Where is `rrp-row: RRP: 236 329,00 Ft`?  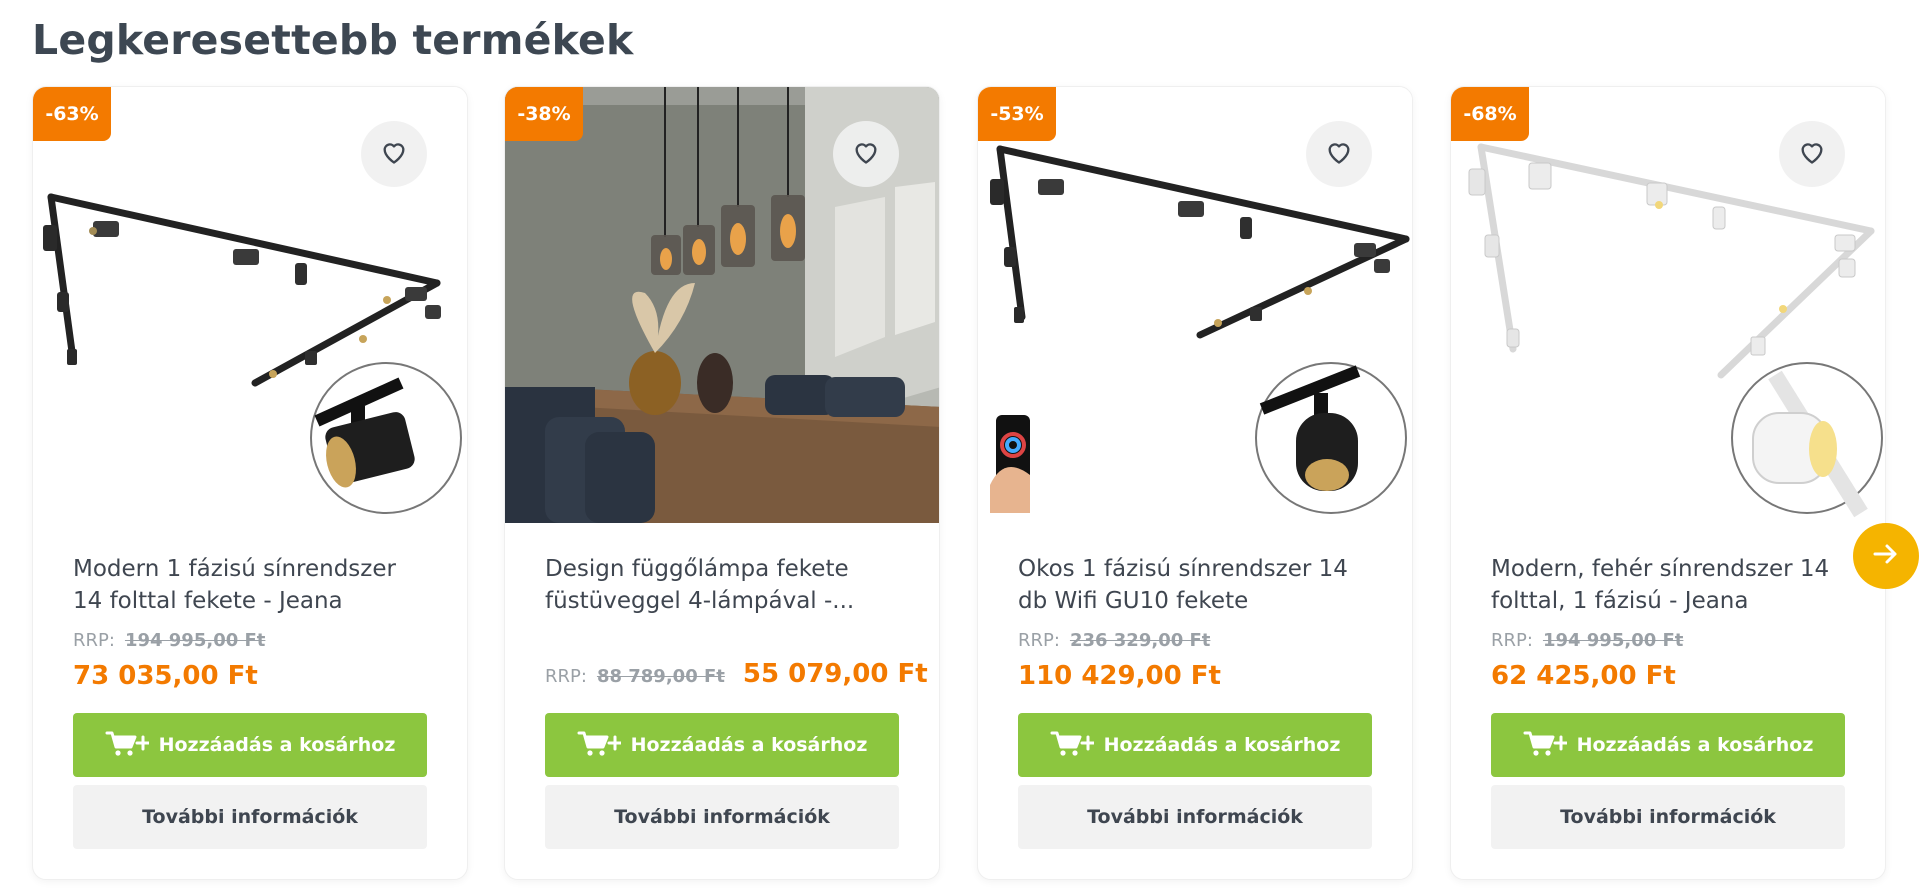 rrp-row: RRP: 236 329,00 Ft is located at coordinates (1114, 640).